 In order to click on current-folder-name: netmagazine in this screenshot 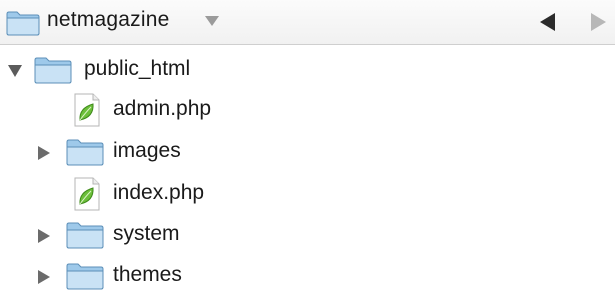, I will do `click(108, 20)`.